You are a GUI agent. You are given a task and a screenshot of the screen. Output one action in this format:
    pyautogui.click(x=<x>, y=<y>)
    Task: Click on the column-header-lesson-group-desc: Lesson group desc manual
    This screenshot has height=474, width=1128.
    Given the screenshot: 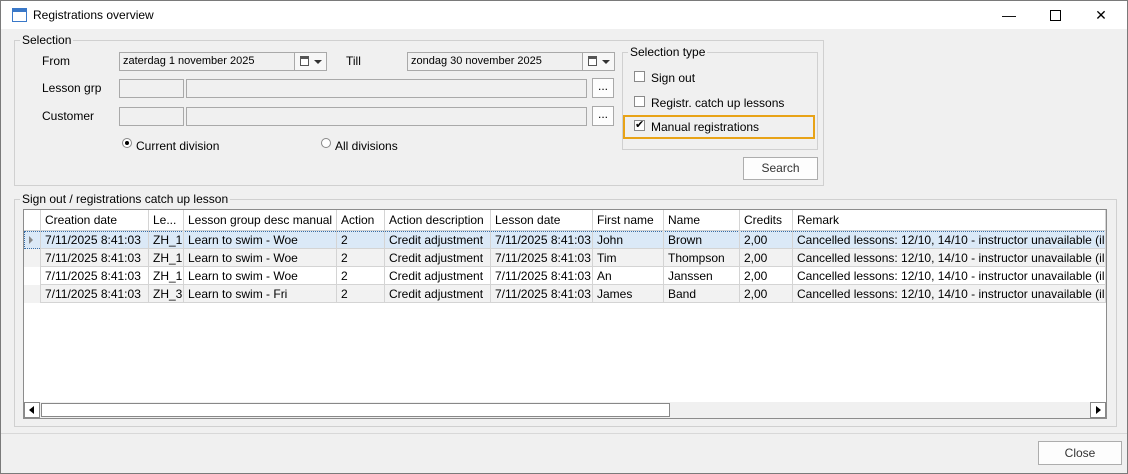 What is the action you would take?
    pyautogui.click(x=260, y=220)
    